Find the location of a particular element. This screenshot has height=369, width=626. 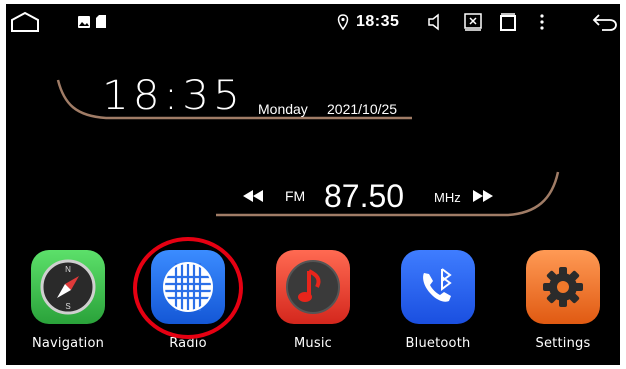

radio-grille-icon is located at coordinates (188, 287).